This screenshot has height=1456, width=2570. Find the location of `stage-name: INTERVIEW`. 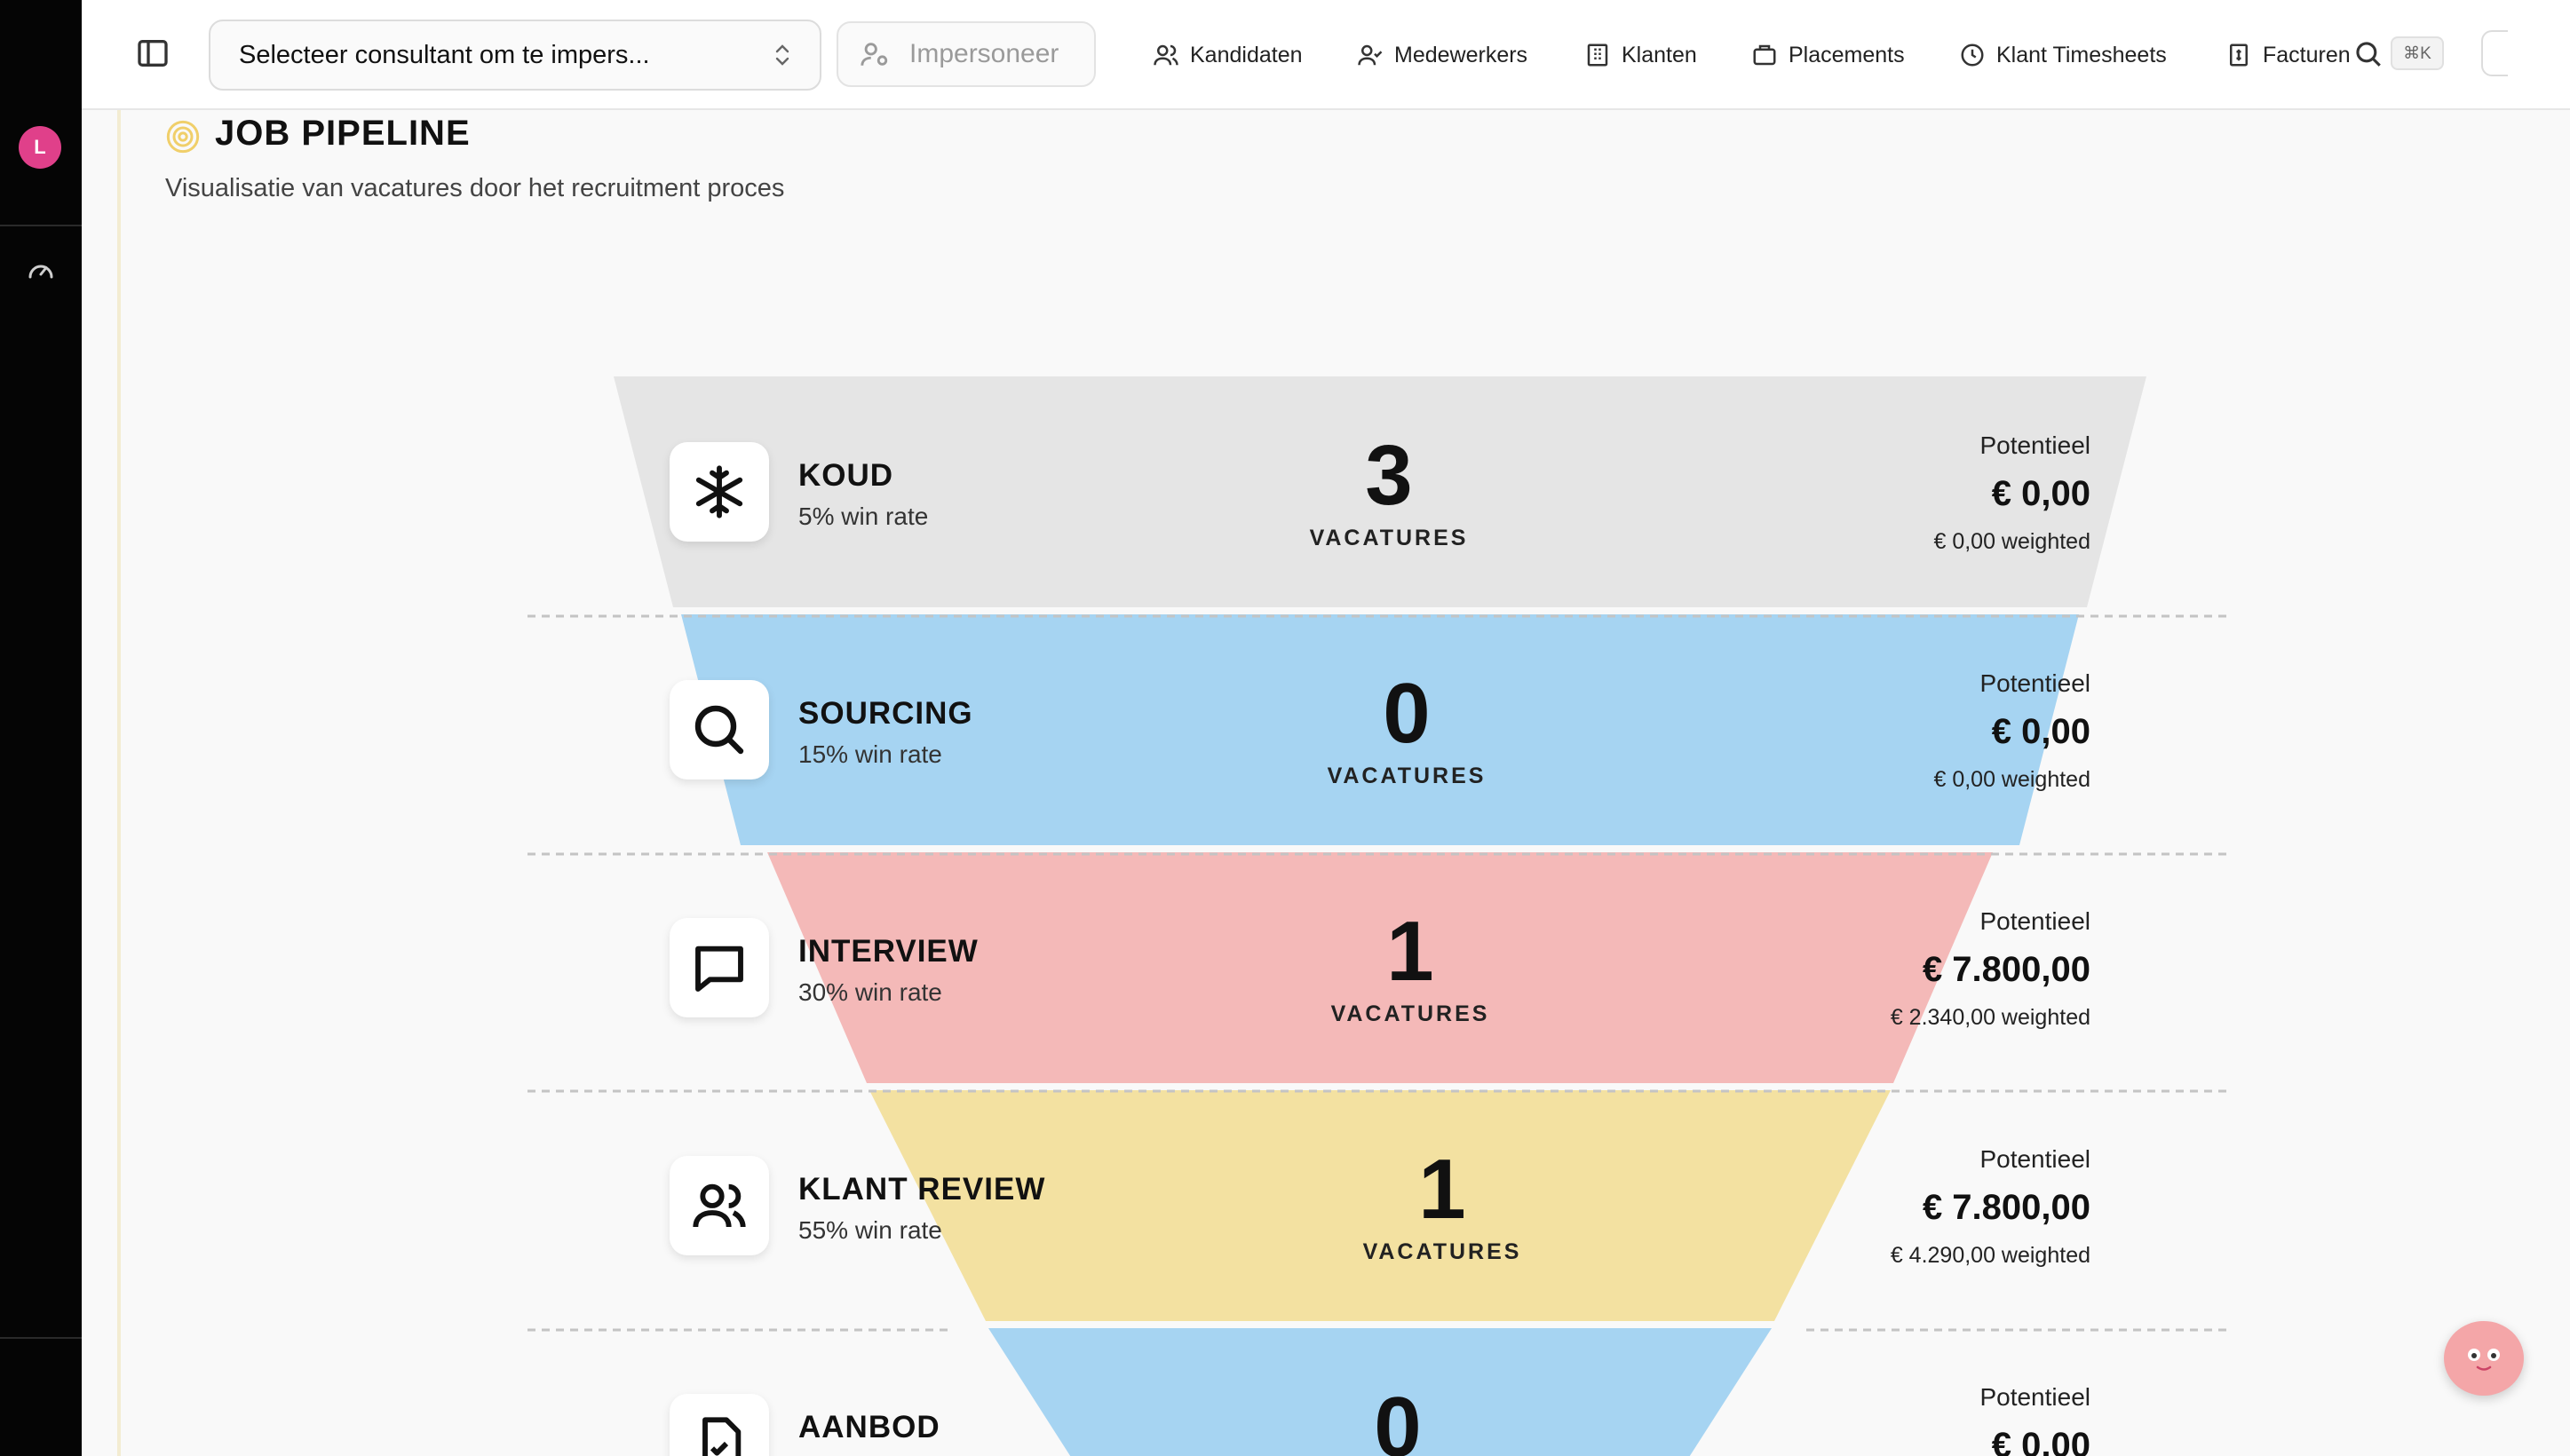

stage-name: INTERVIEW is located at coordinates (888, 952).